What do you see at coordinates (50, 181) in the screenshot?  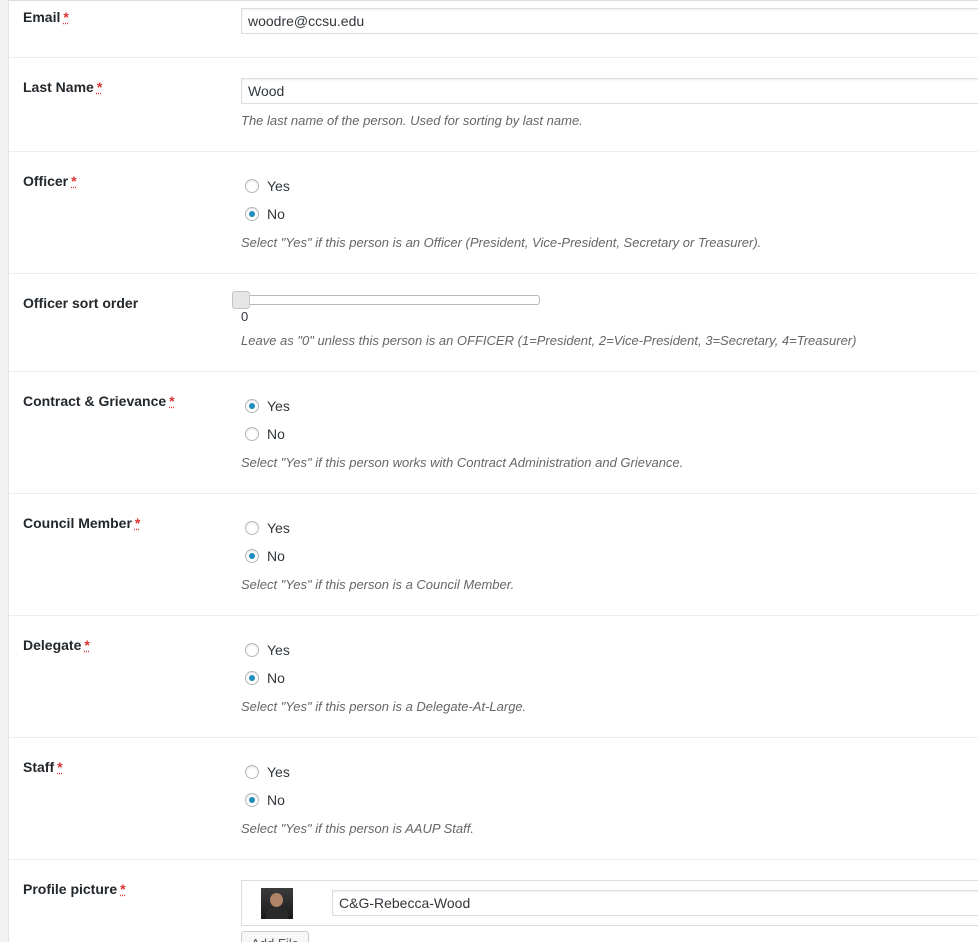 I see `officer-label: Officer *` at bounding box center [50, 181].